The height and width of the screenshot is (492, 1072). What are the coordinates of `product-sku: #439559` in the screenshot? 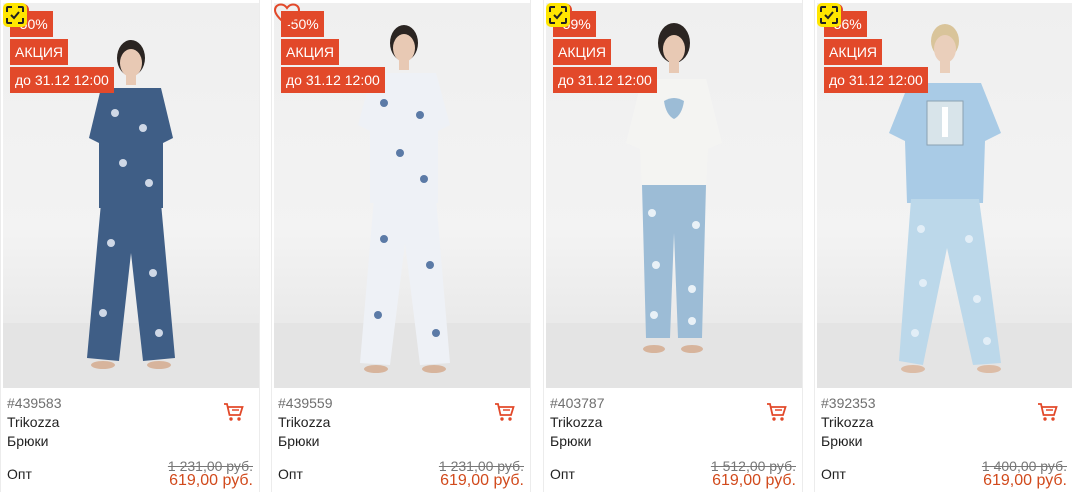 It's located at (305, 403).